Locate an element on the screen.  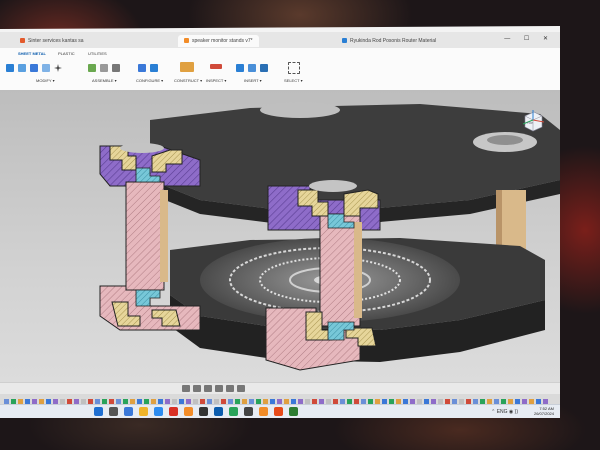
browser-tab-1: Sinter services kantas sa is located at coordinates (52, 41).